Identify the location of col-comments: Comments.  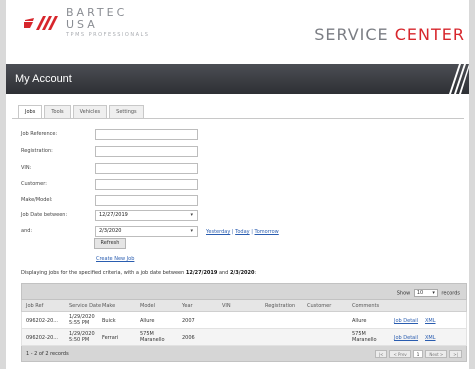
(365, 306).